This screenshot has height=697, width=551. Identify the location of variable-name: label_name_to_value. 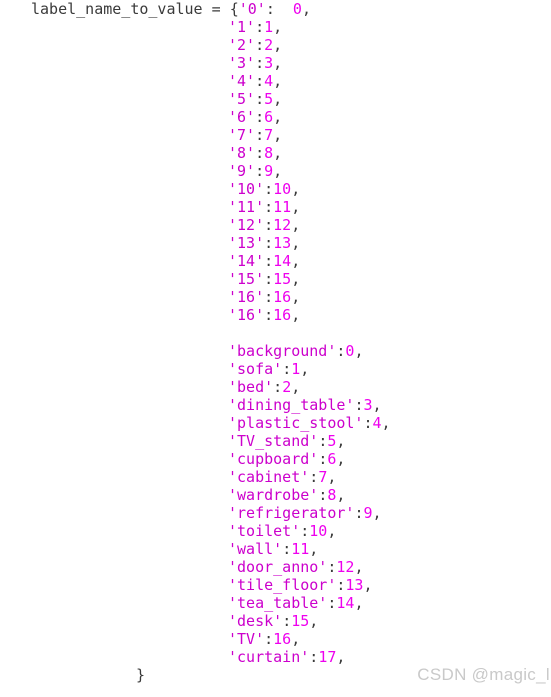
(117, 9).